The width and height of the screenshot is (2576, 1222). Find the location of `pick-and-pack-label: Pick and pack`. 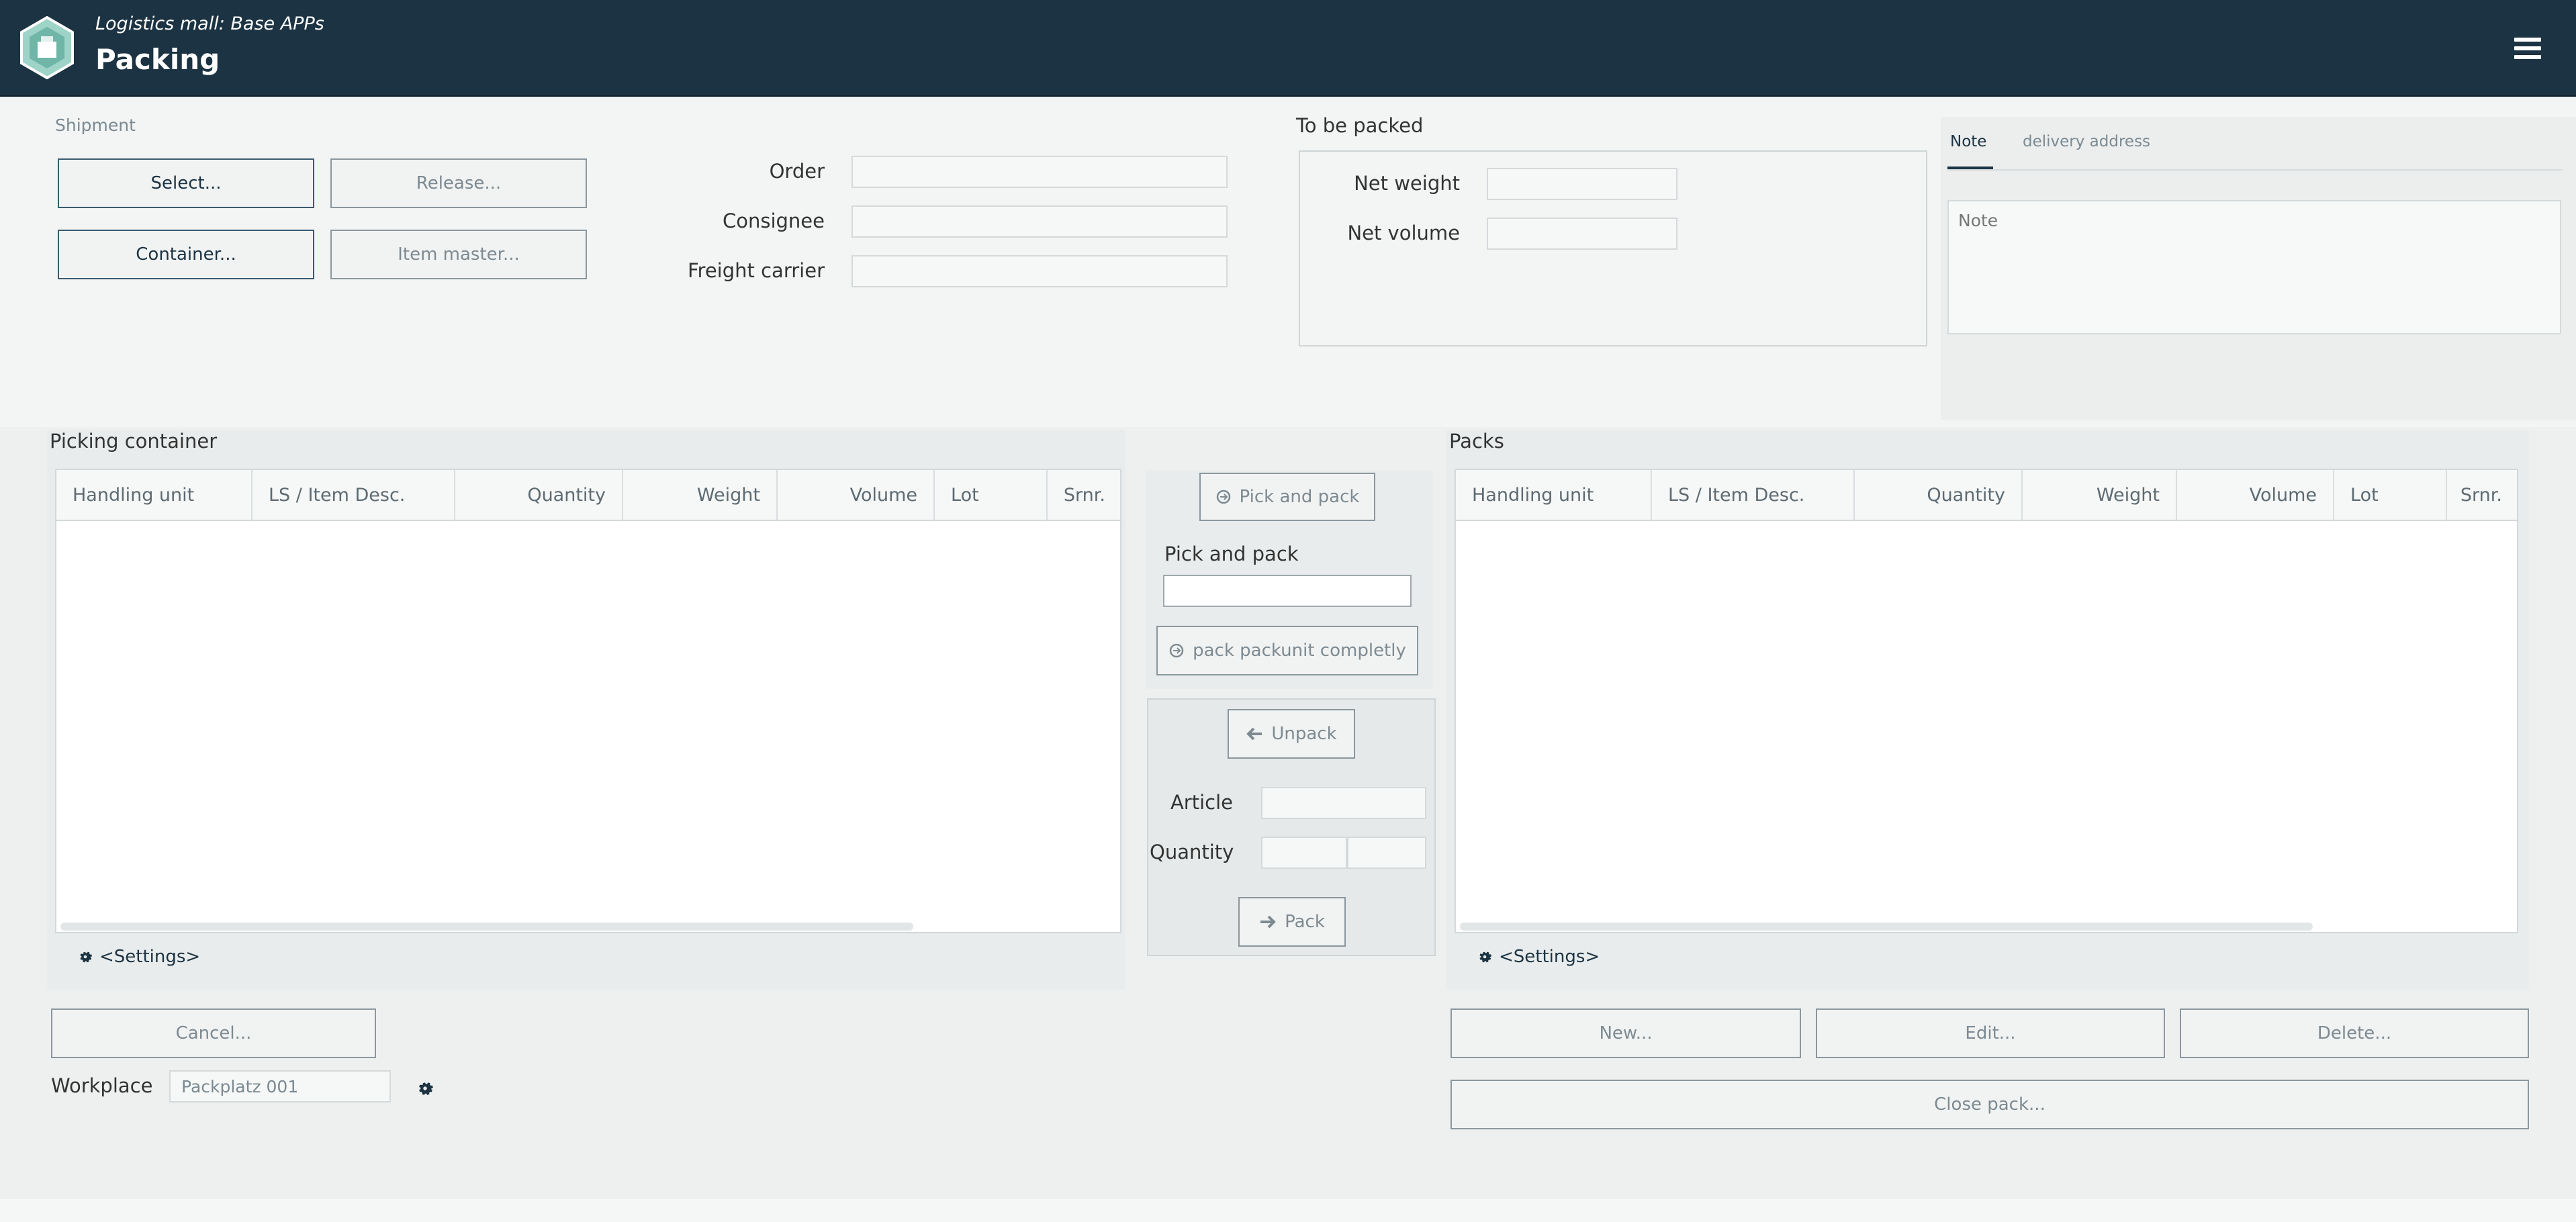

pick-and-pack-label: Pick and pack is located at coordinates (1231, 554).